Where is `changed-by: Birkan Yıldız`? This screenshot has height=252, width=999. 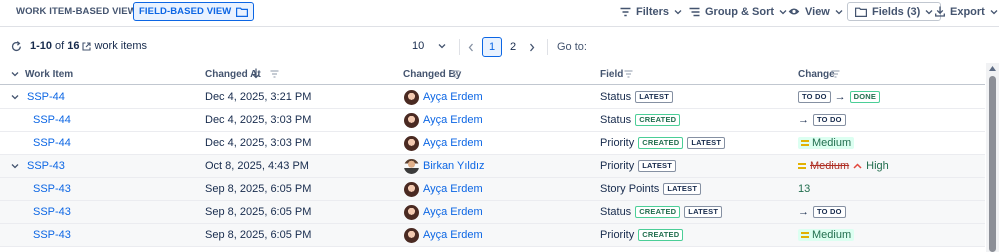 changed-by: Birkan Yıldız is located at coordinates (444, 166).